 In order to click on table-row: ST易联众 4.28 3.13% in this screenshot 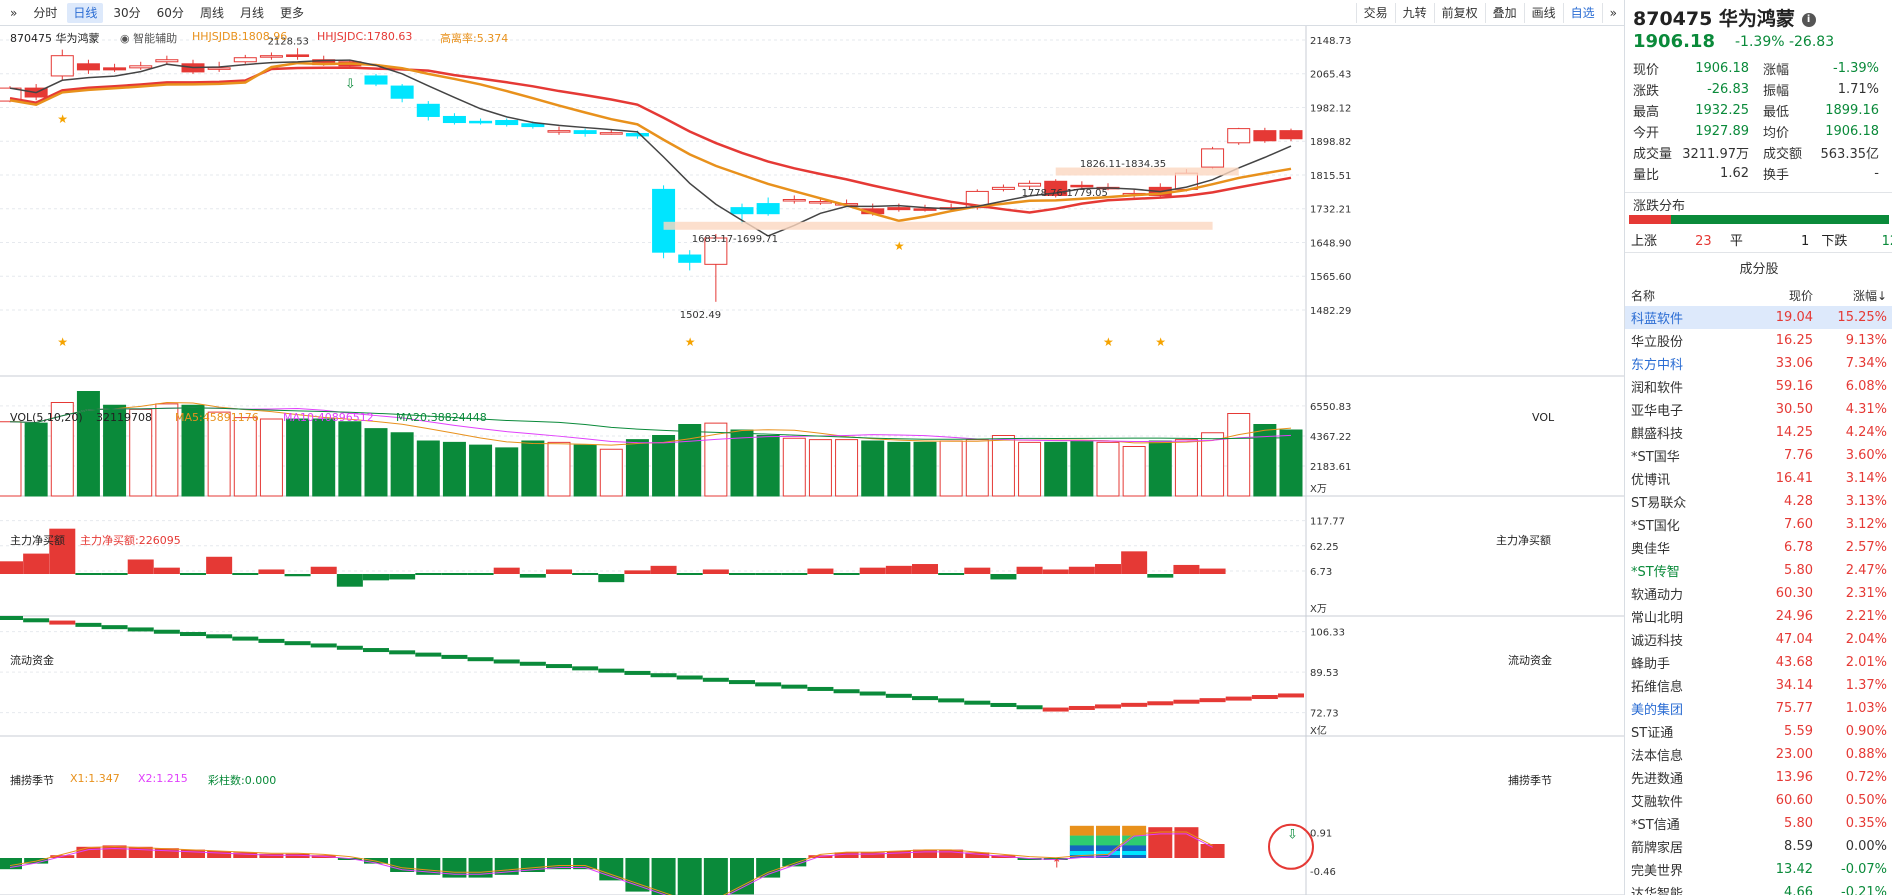, I will do `click(1758, 501)`.